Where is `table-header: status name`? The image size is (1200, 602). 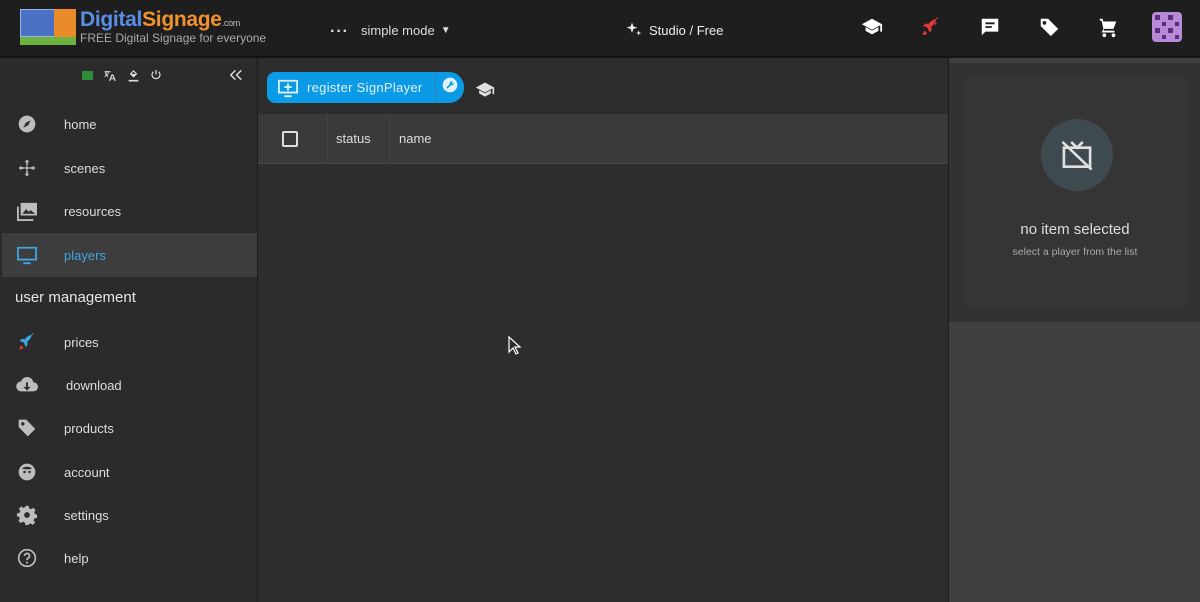 table-header: status name is located at coordinates (603, 138).